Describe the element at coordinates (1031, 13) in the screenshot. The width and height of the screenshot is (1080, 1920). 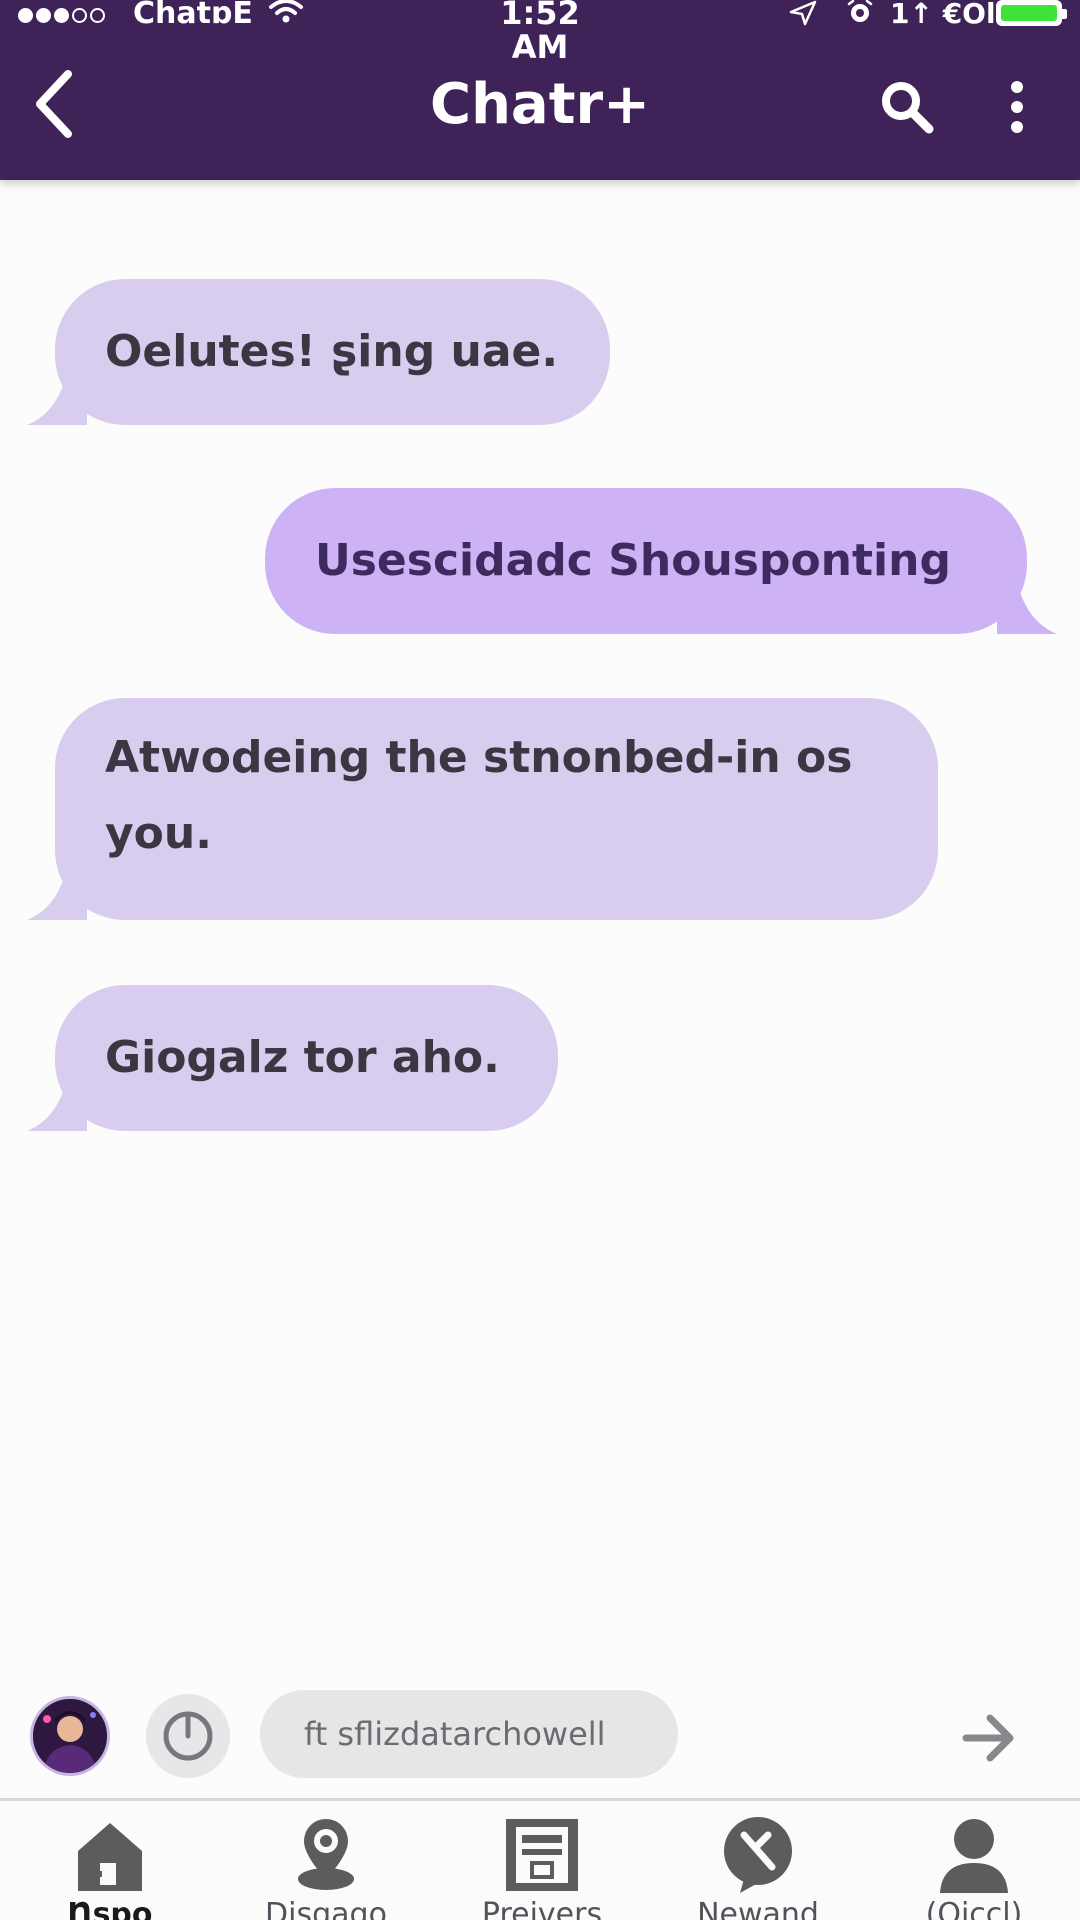
I see `battery-icon` at that location.